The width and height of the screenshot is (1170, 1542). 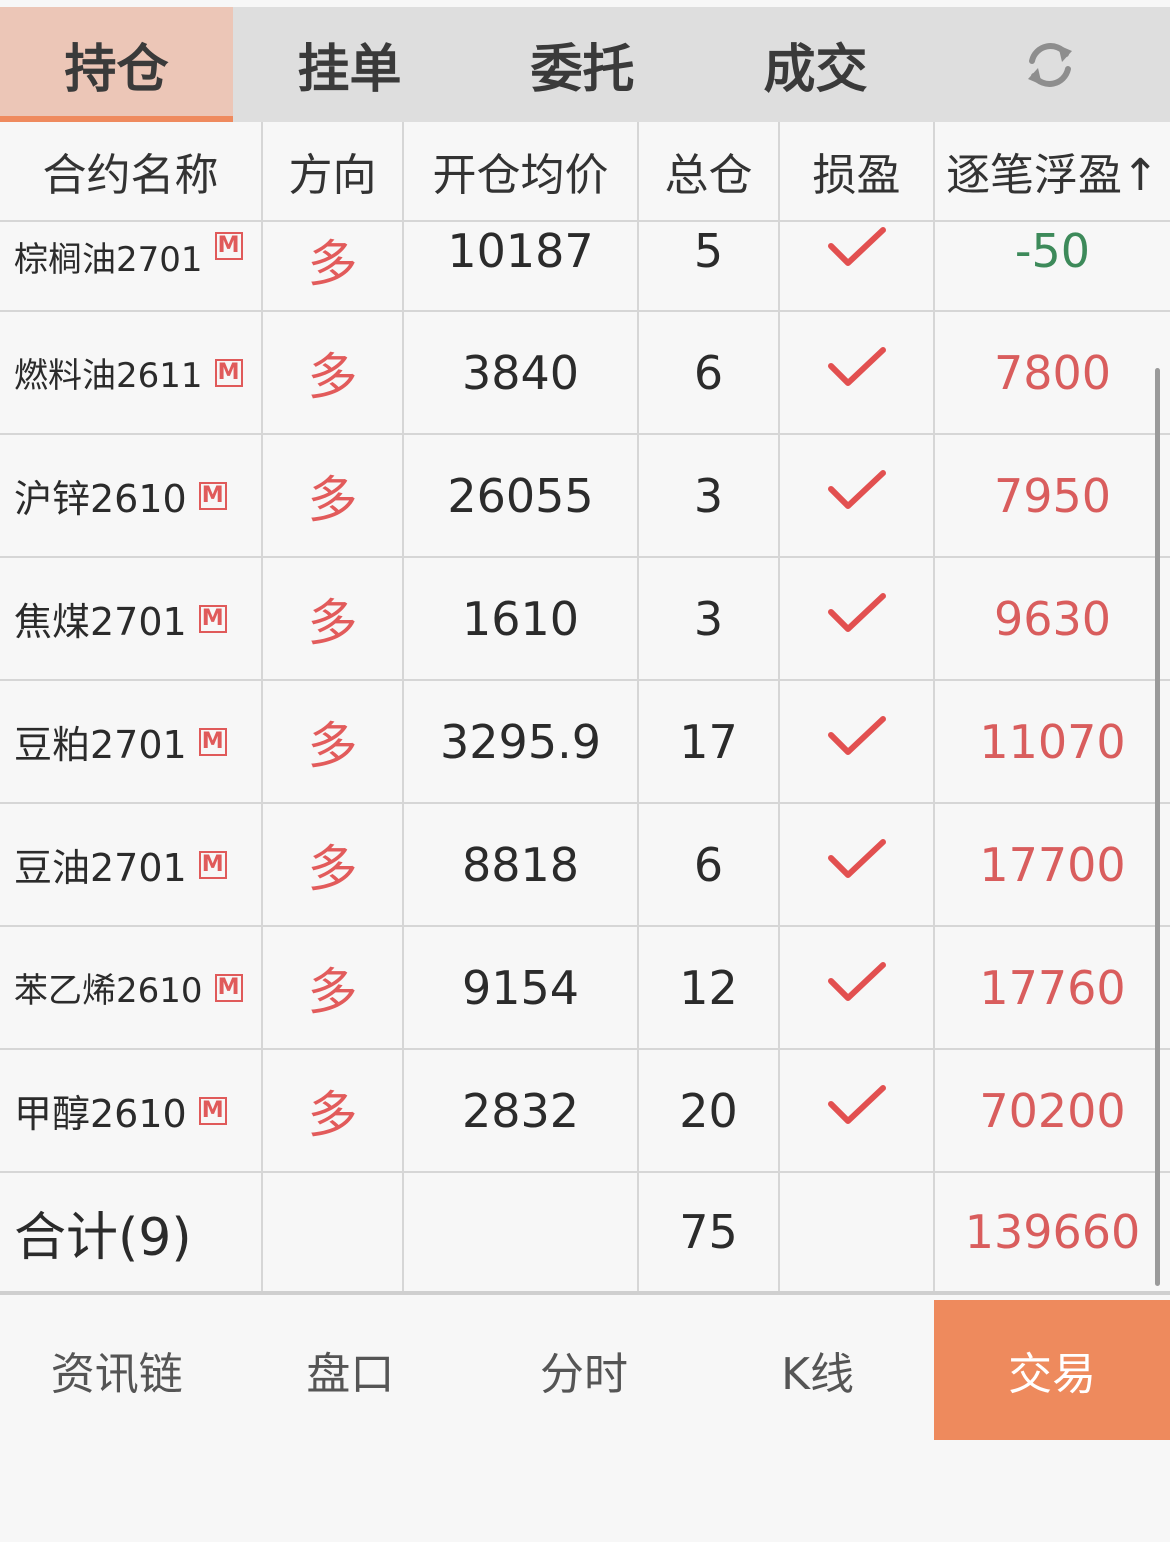 I want to click on contract-name-cell: 苯乙烯2610 M, so click(x=131, y=987).